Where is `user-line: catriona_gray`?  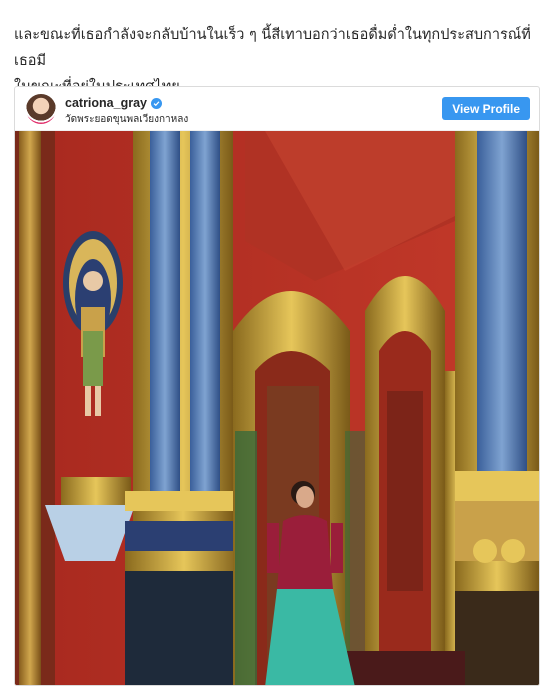
user-line: catriona_gray is located at coordinates (113, 103).